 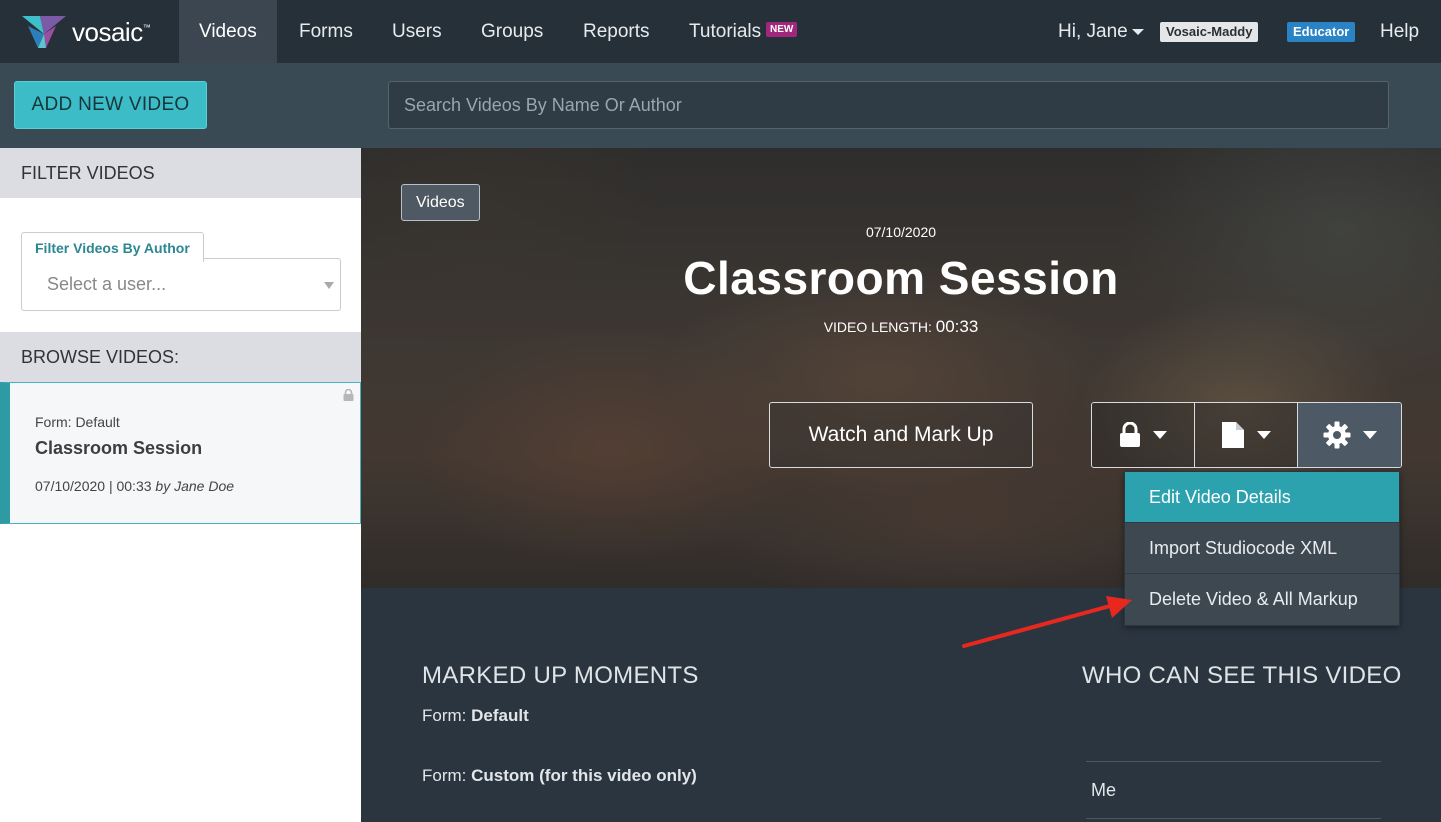 What do you see at coordinates (77, 422) in the screenshot?
I see `video-form: Form: Default` at bounding box center [77, 422].